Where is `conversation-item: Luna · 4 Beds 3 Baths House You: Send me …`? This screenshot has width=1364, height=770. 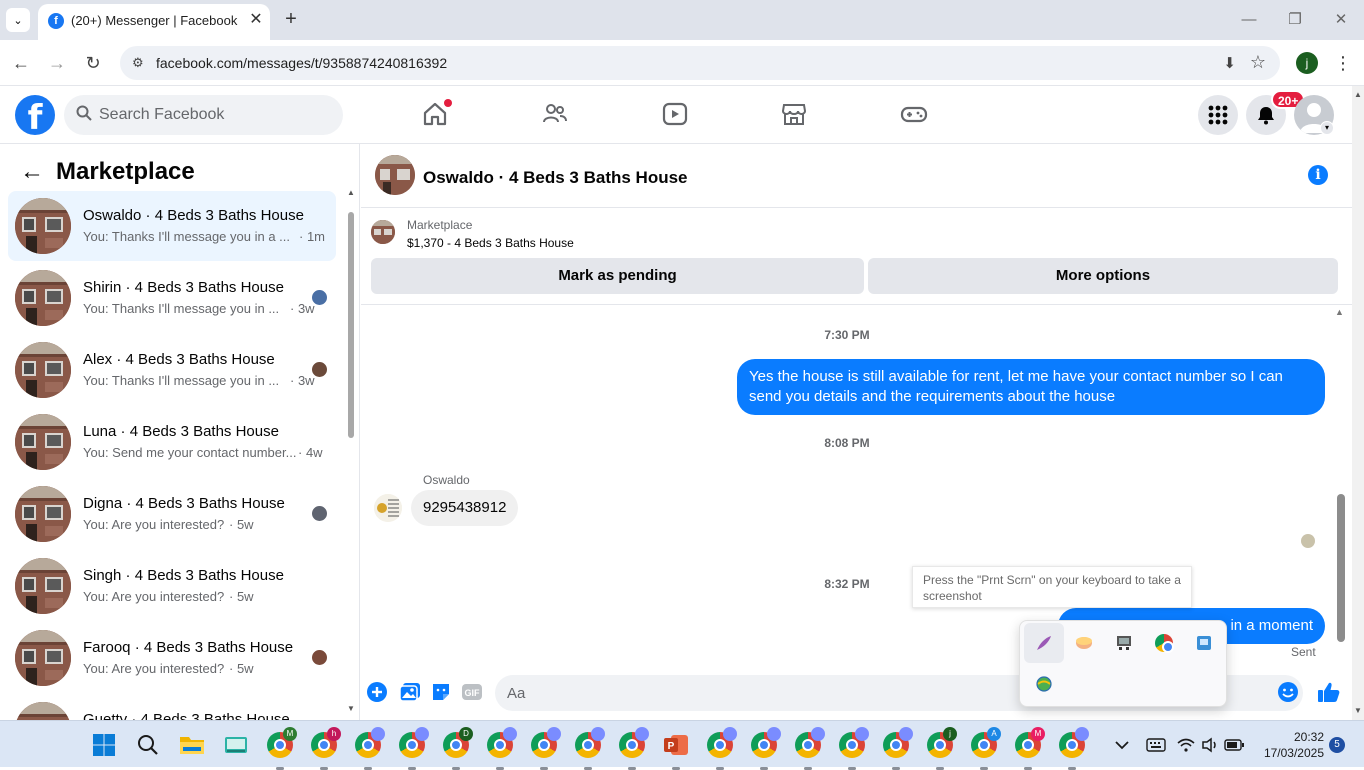
conversation-item: Luna · 4 Beds 3 Baths House You: Send me … is located at coordinates (172, 442).